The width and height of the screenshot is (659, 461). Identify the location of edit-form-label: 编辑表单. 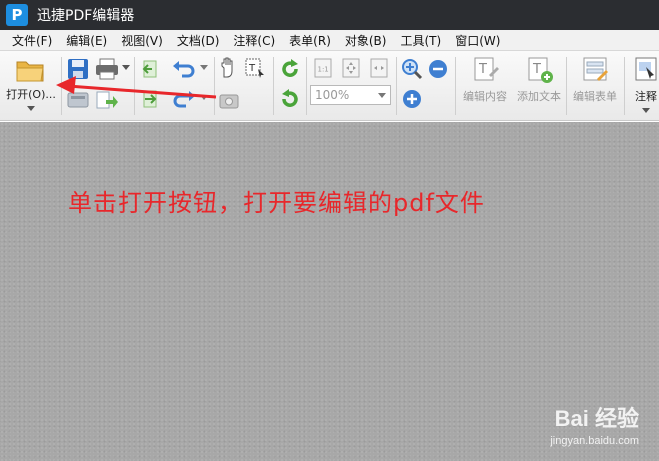
(595, 96).